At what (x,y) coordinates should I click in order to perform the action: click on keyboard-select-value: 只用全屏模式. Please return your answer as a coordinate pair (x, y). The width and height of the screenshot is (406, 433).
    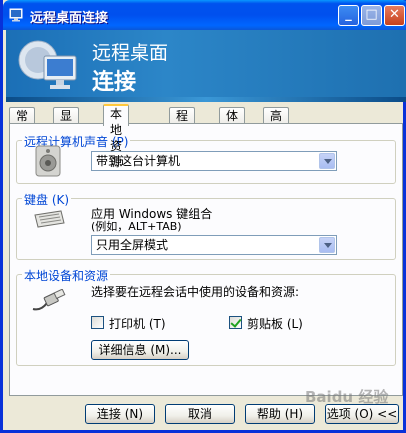
    Looking at the image, I should click on (132, 245).